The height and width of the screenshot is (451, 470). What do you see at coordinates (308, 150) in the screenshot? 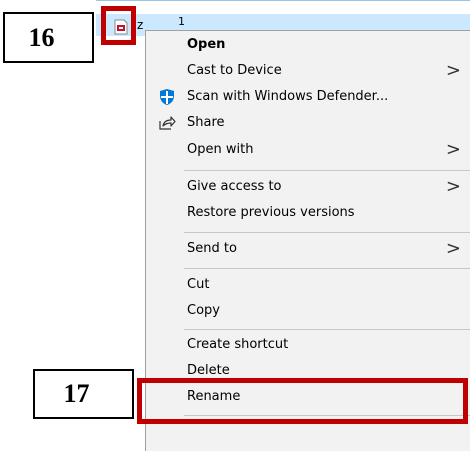
I see `menu-item-open-with: Open with >` at bounding box center [308, 150].